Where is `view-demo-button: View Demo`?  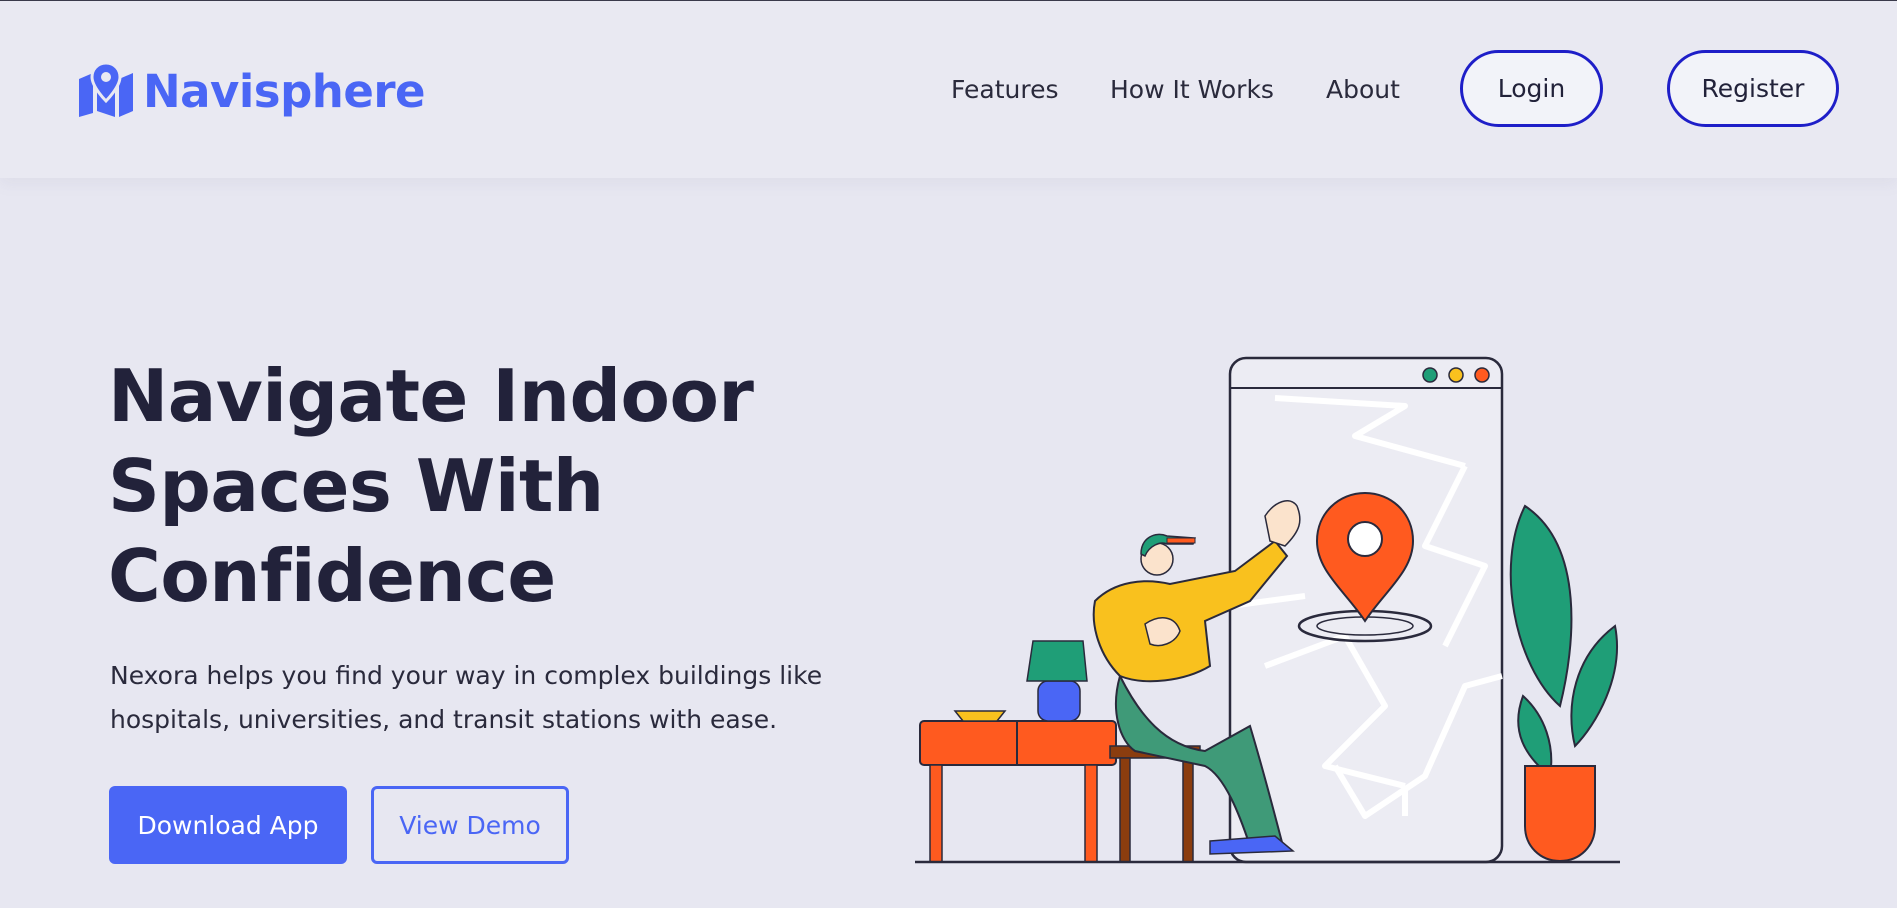 view-demo-button: View Demo is located at coordinates (470, 825).